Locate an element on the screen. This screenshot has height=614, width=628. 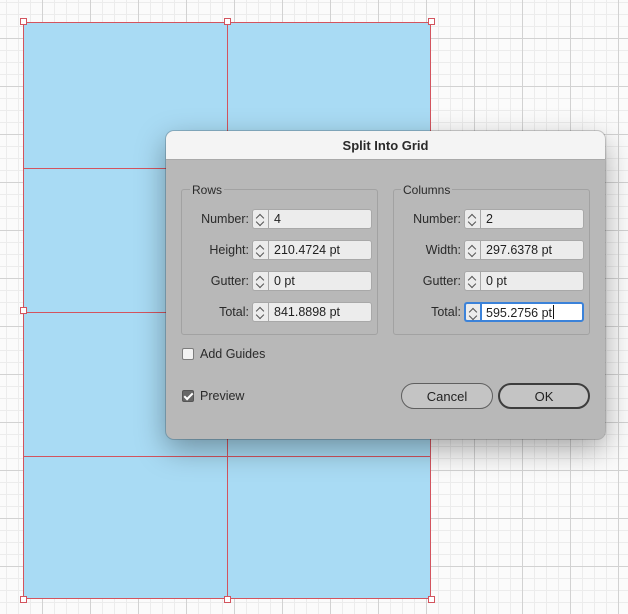
rows-gutter-label: Gutter: is located at coordinates (229, 281).